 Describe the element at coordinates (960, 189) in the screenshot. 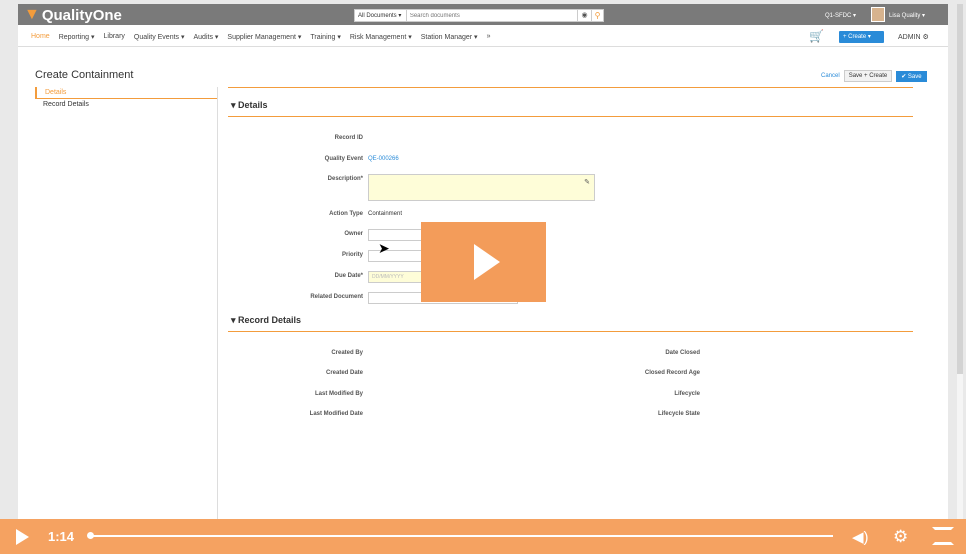

I see `scrollbar-thumb` at that location.